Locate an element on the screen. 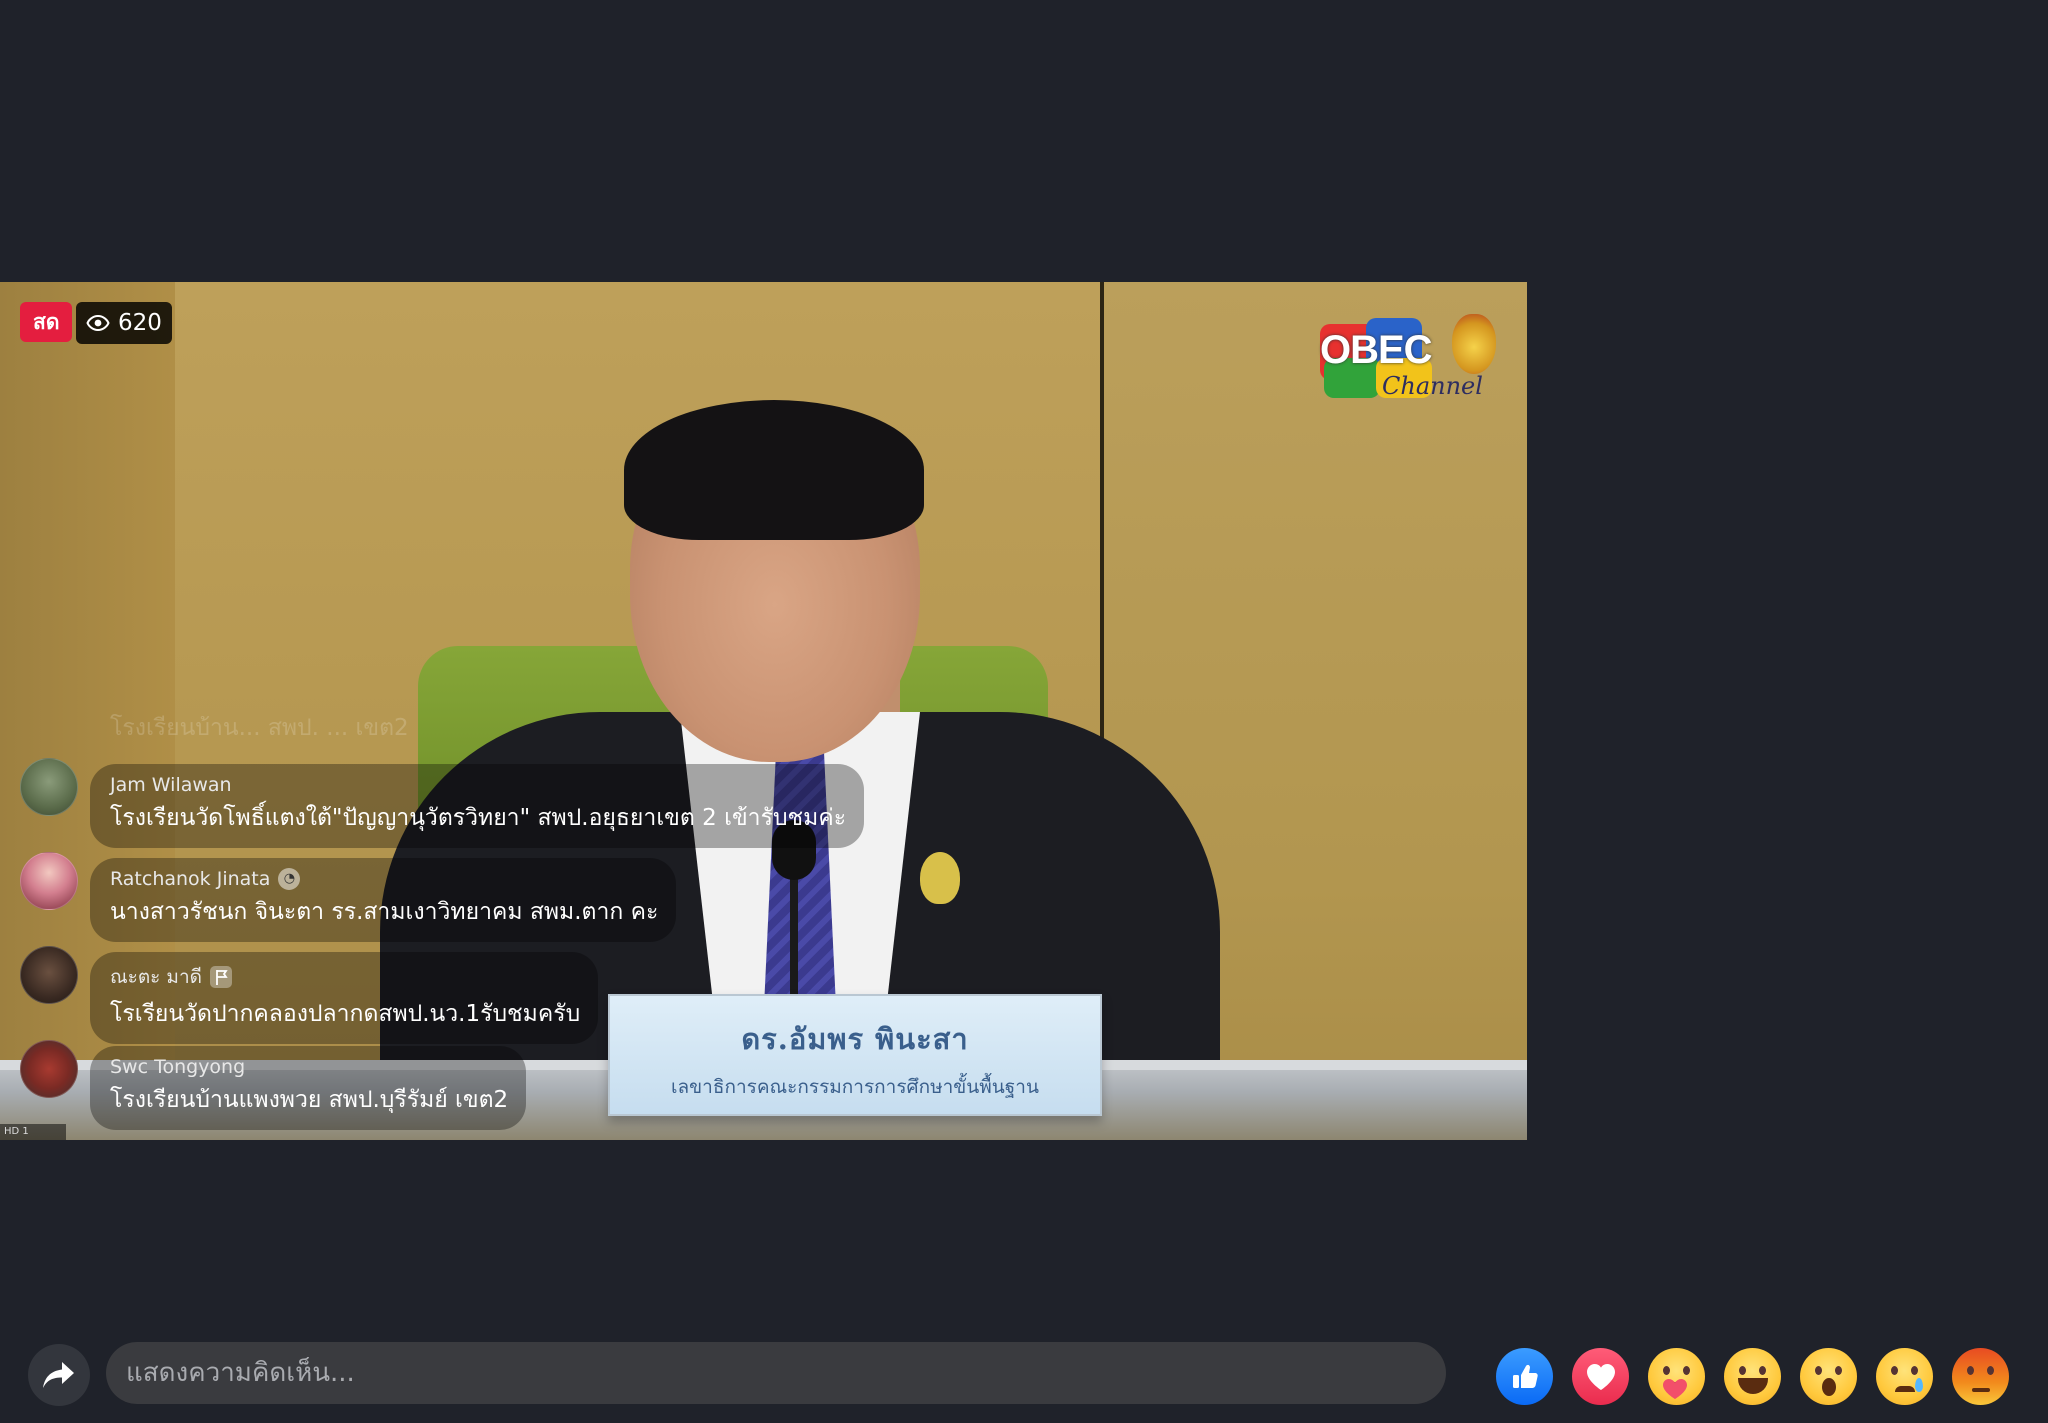 This screenshot has width=2048, height=1423. comment-text: โรเรียนวัดปากคลองปลากดสพป.นว.1รับชมครับ is located at coordinates (345, 1014).